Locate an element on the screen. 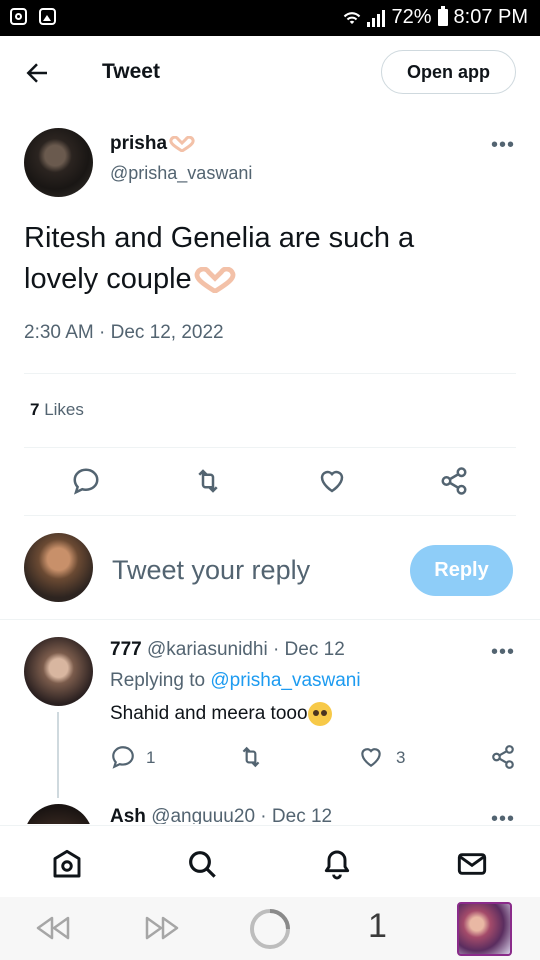  reply-author-handle: @kariasunidhi is located at coordinates (207, 649).